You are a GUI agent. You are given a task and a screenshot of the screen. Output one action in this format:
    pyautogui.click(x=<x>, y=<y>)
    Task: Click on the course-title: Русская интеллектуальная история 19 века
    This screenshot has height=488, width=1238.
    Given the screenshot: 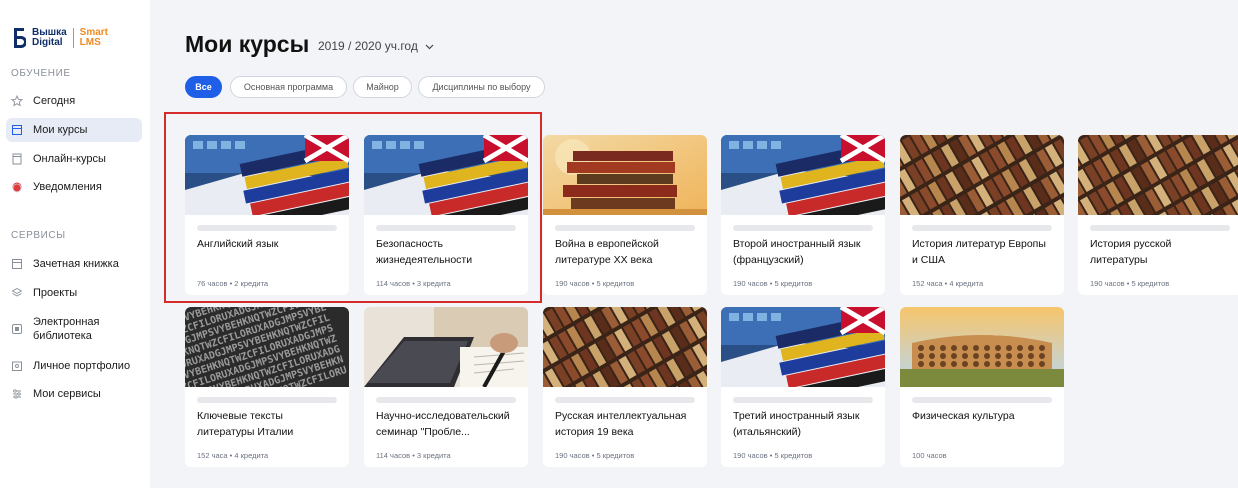 What is the action you would take?
    pyautogui.click(x=629, y=424)
    